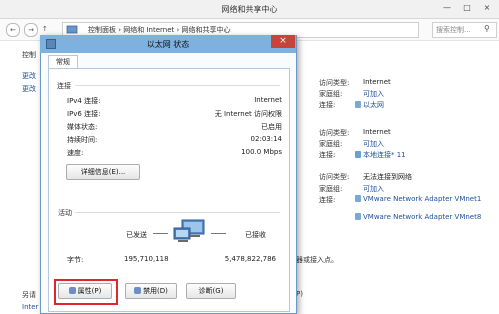 This screenshot has height=314, width=499. Describe the element at coordinates (358, 154) in the screenshot. I see `wireless-signal-icon` at that location.